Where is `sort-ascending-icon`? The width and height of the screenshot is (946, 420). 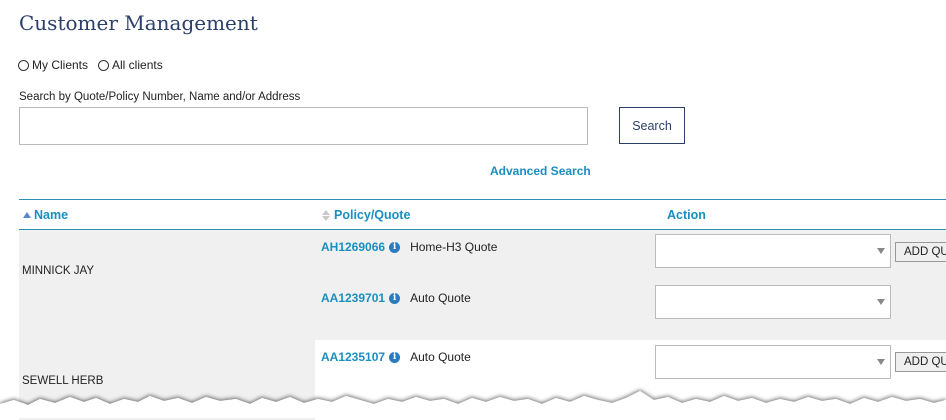
sort-ascending-icon is located at coordinates (27, 215).